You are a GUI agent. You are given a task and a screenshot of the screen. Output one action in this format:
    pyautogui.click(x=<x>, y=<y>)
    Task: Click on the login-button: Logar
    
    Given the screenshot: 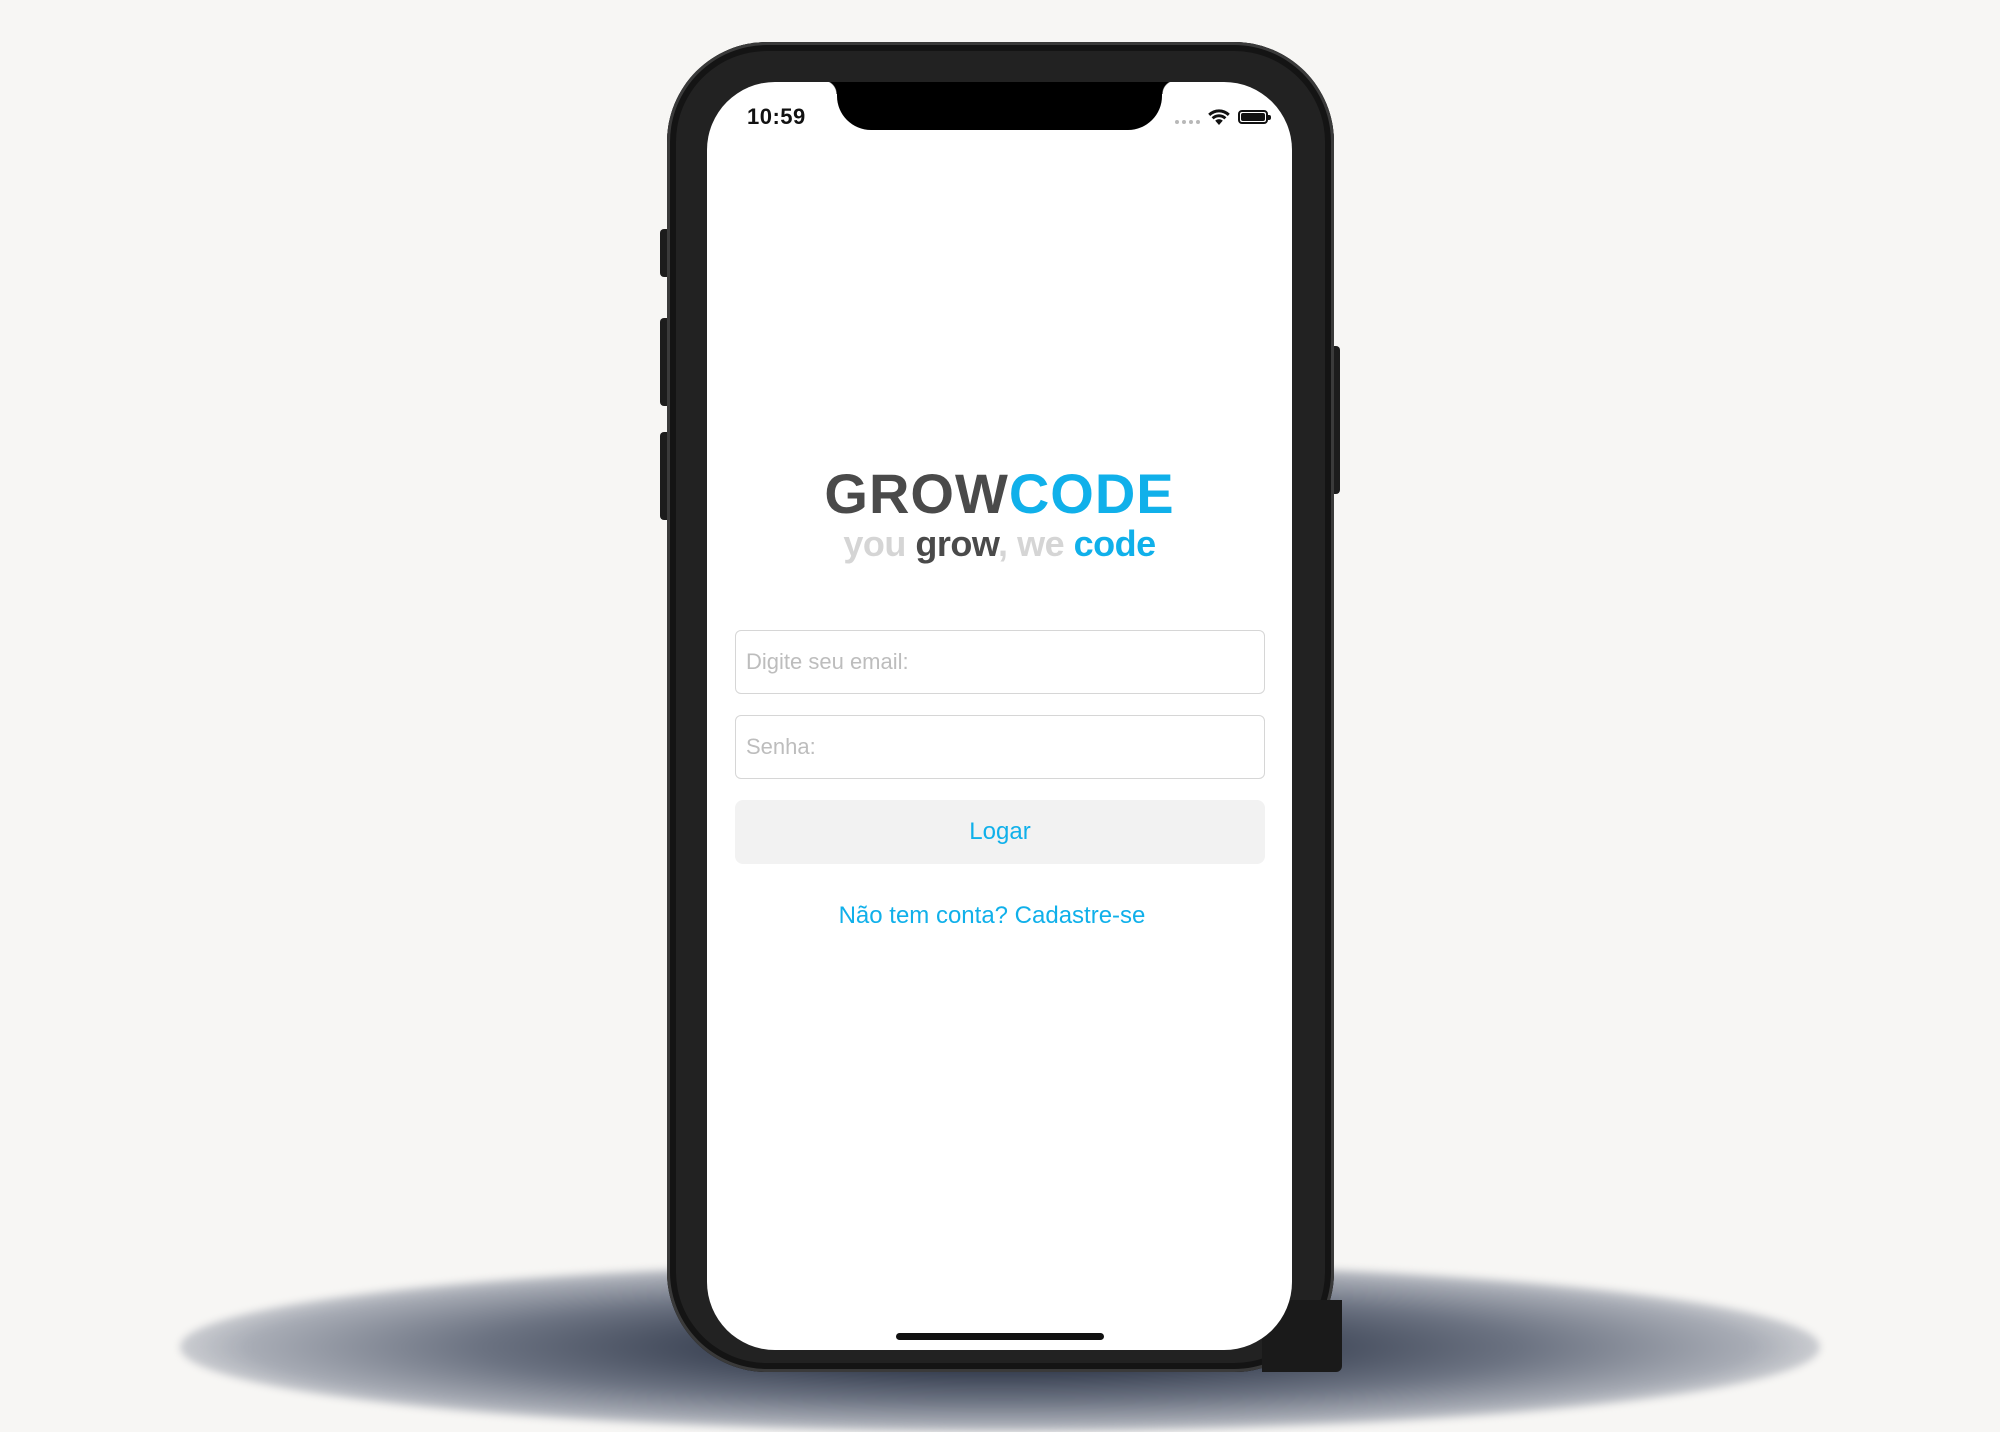 What is the action you would take?
    pyautogui.click(x=1000, y=832)
    